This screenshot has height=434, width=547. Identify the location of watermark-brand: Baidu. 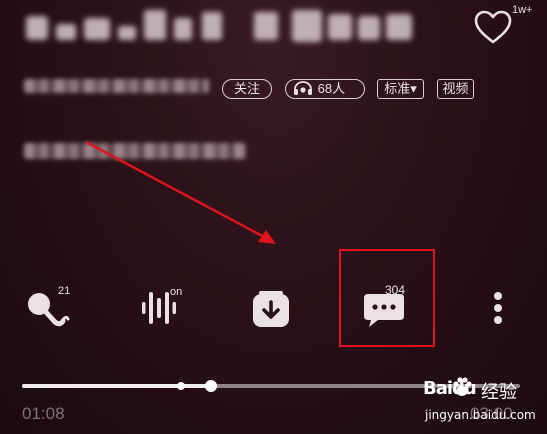
(450, 388).